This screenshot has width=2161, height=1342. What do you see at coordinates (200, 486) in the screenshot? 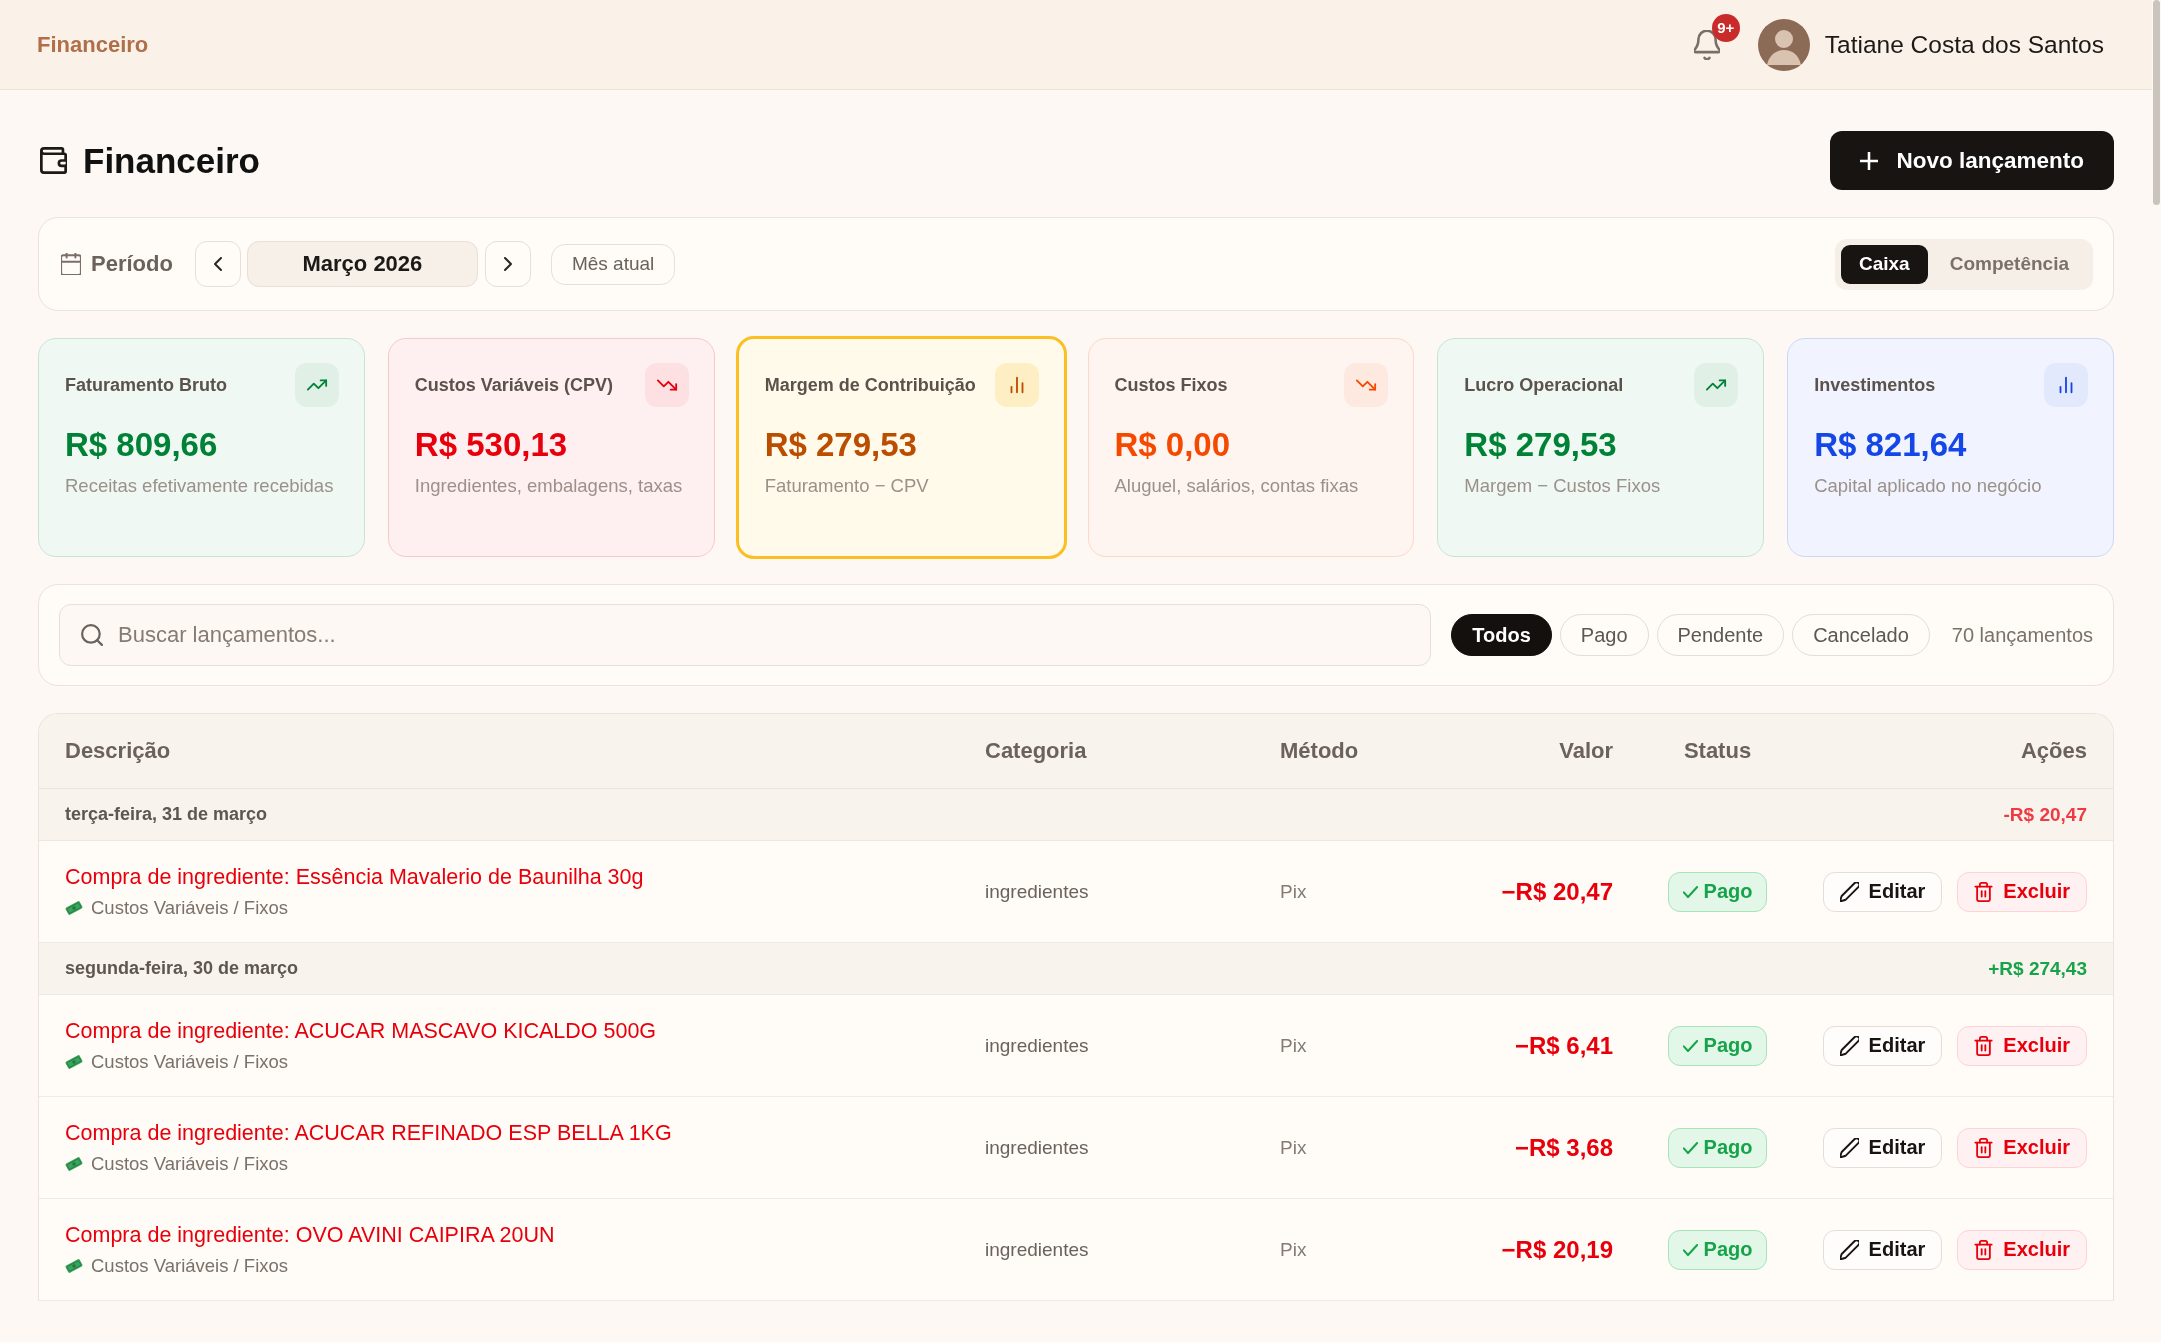
I see `card-note: Receitas efetivamente recebidas` at bounding box center [200, 486].